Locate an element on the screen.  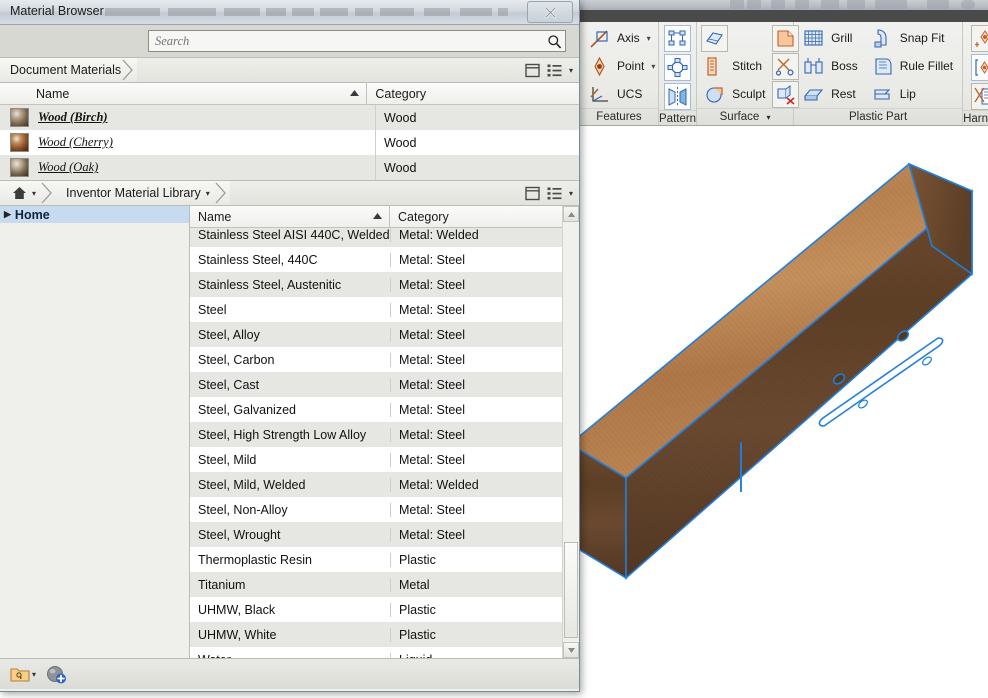
material-category: Wood is located at coordinates (400, 142).